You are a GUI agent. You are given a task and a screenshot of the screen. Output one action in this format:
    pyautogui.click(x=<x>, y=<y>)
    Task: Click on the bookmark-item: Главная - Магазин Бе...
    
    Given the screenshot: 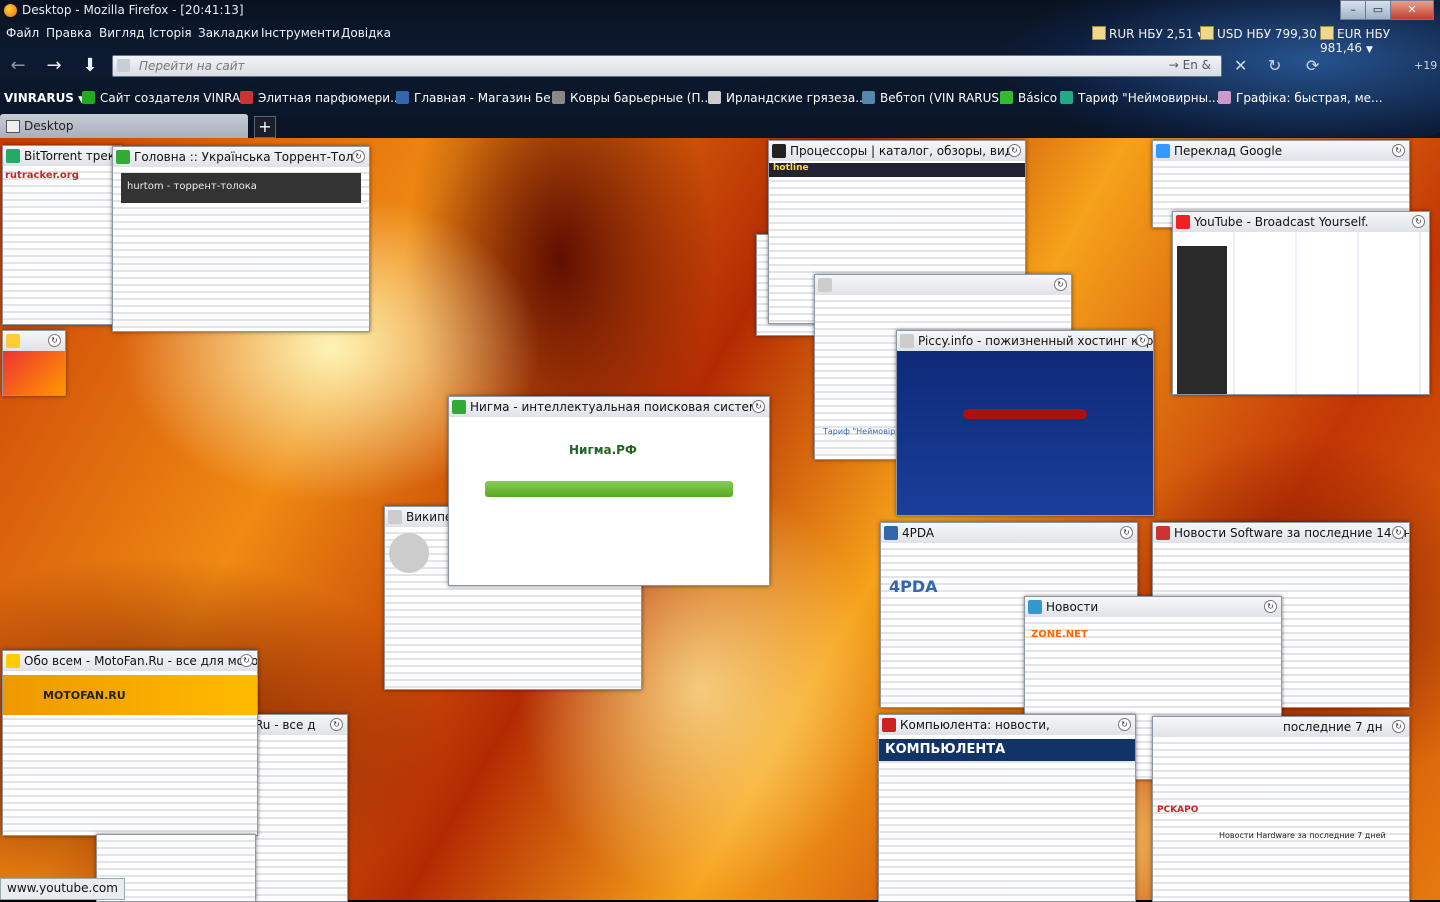 What is the action you would take?
    pyautogui.click(x=479, y=98)
    